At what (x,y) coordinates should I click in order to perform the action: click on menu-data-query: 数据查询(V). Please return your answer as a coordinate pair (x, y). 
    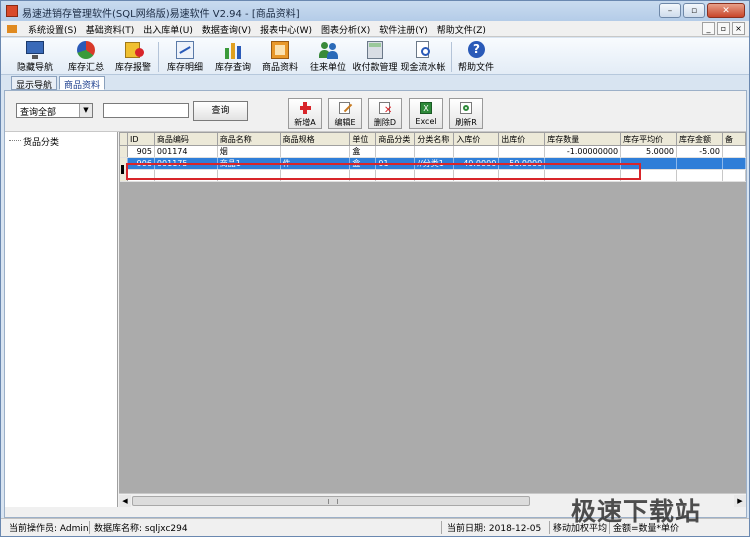
    Looking at the image, I should click on (226, 29).